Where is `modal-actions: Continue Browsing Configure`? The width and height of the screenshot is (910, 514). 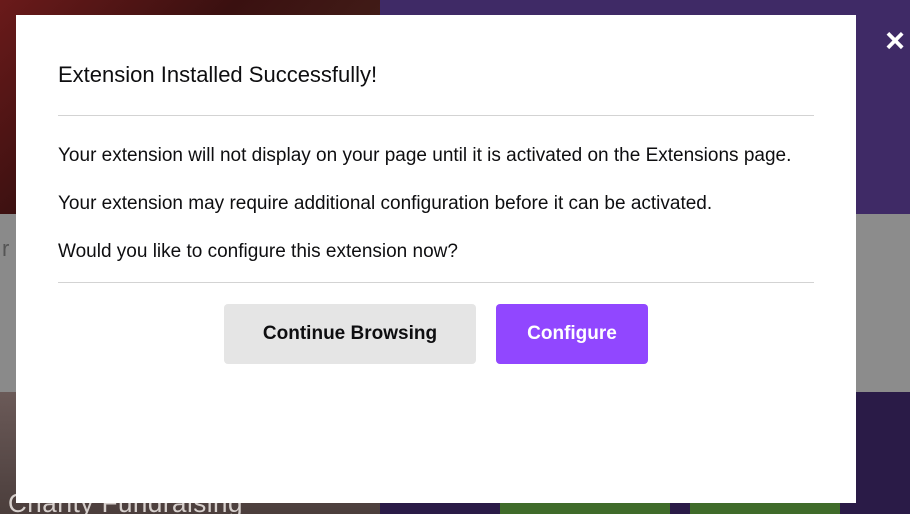
modal-actions: Continue Browsing Configure is located at coordinates (436, 323).